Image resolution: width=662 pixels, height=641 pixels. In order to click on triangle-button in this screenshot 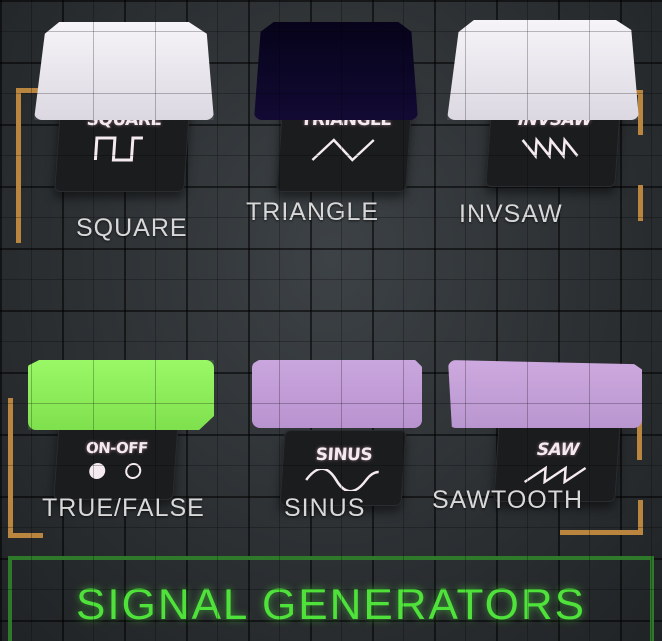, I will do `click(336, 71)`.